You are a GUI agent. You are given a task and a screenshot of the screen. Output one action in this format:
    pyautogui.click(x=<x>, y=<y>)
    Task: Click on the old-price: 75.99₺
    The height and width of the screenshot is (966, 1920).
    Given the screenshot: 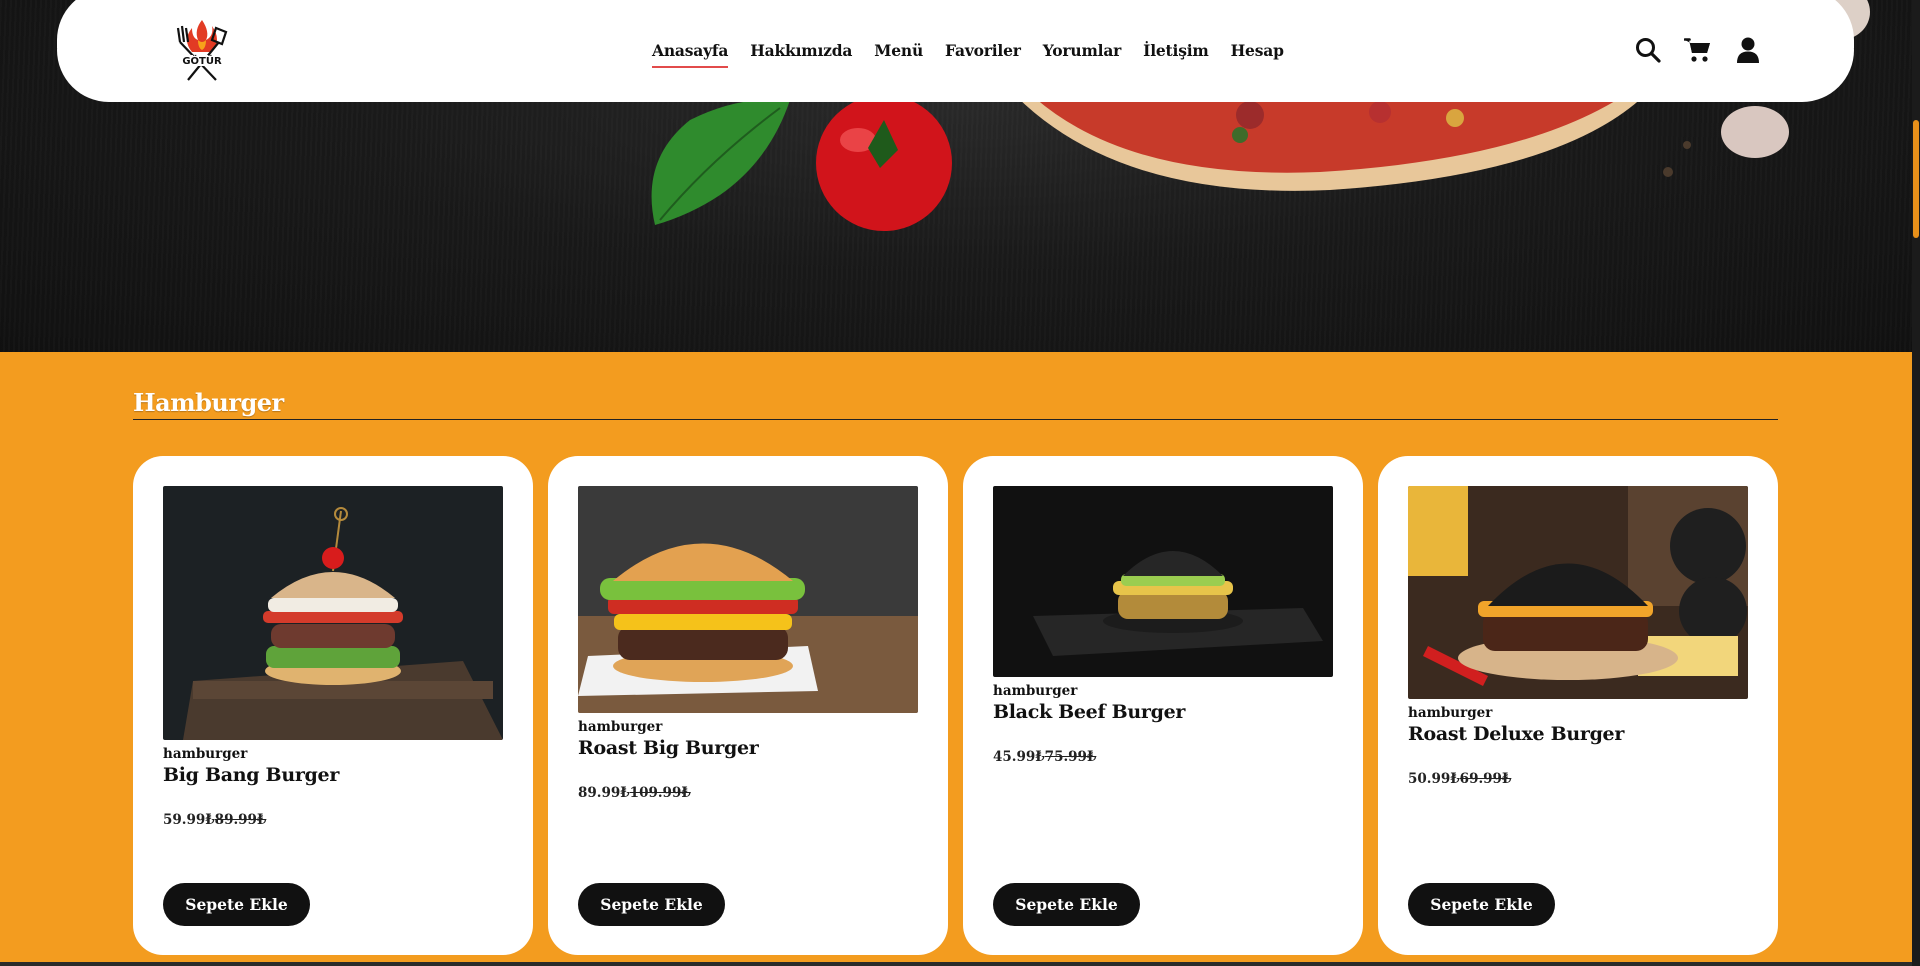 What is the action you would take?
    pyautogui.click(x=1070, y=757)
    